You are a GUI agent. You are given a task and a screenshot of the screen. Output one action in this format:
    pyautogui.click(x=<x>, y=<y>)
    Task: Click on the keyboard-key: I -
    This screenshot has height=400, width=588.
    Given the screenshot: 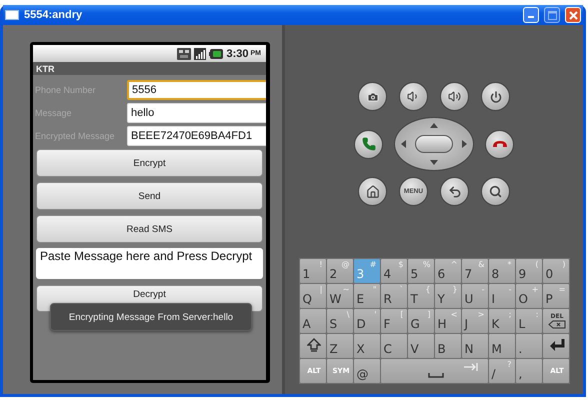 What is the action you would take?
    pyautogui.click(x=501, y=296)
    